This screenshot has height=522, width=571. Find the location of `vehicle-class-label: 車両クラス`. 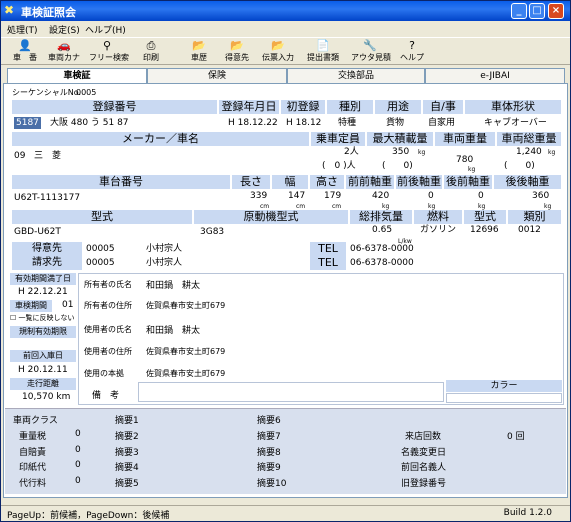

vehicle-class-label: 車両クラス is located at coordinates (35, 421).